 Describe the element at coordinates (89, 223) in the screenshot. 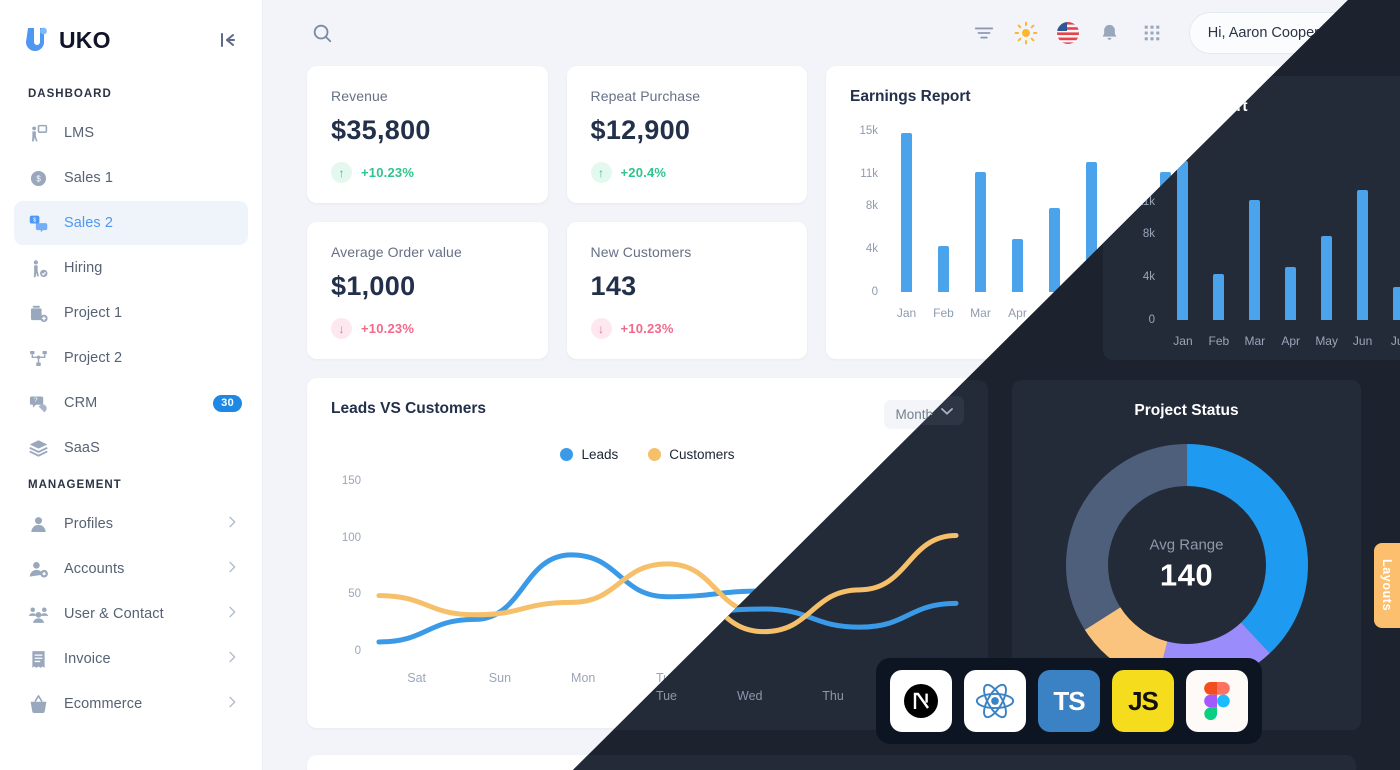

I see `sidebar-item-label: Sales 2` at that location.